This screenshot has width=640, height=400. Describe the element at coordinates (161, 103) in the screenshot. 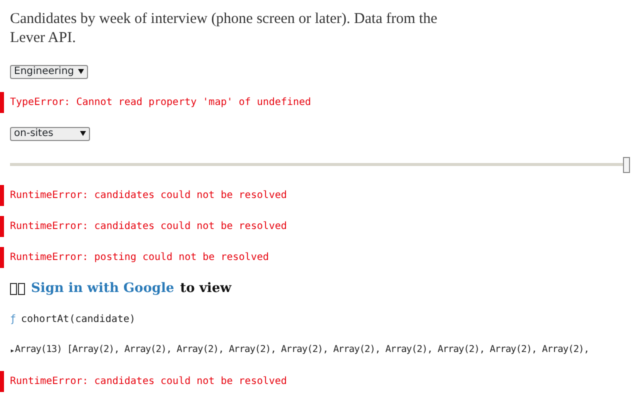

I see `error-message: TypeError: Cannot read property 'map' of undefined` at that location.